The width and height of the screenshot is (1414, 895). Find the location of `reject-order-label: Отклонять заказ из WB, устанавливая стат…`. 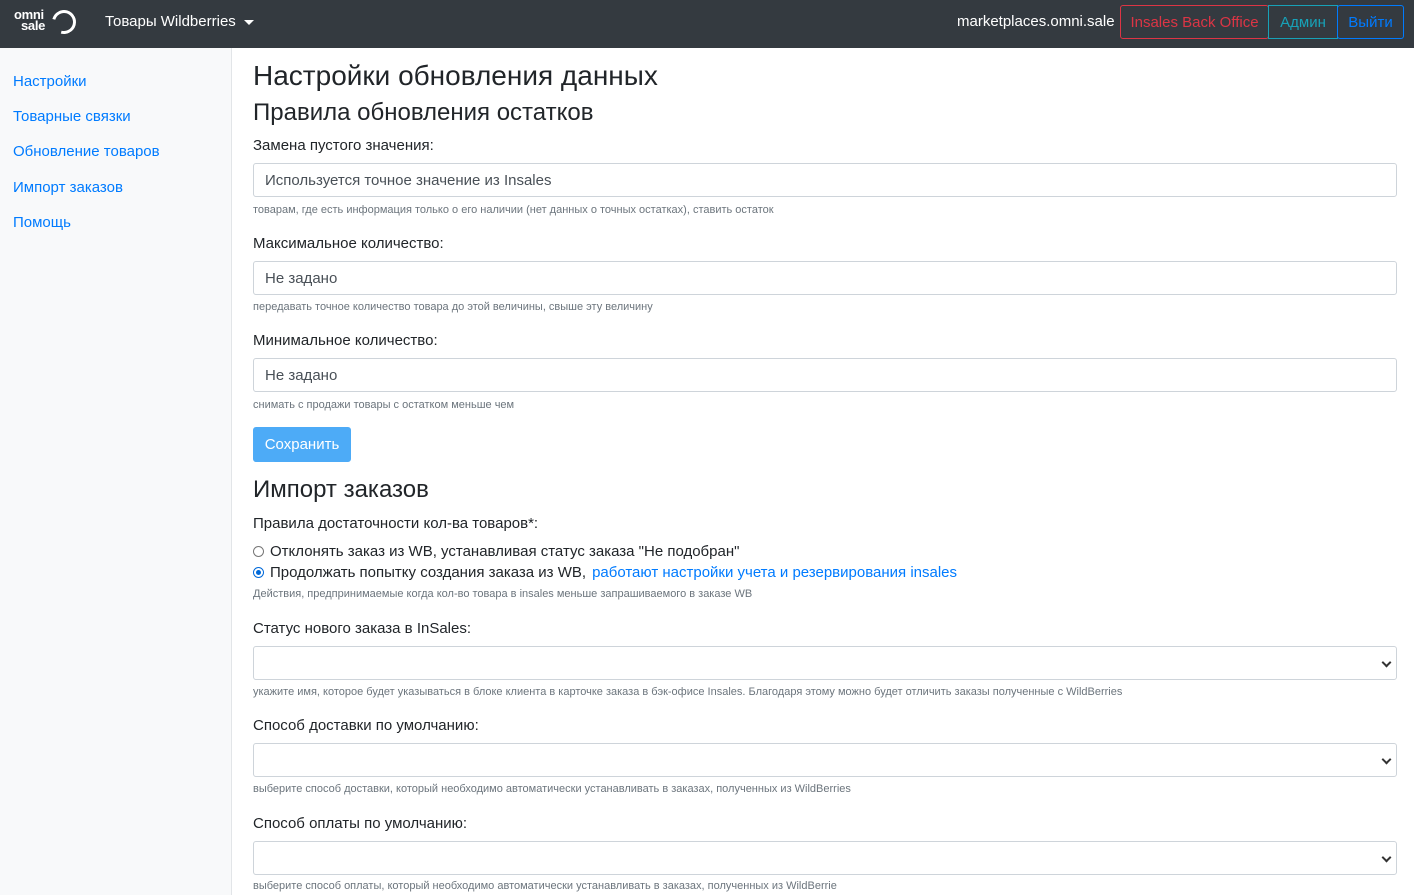

reject-order-label: Отклонять заказ из WB, устанавливая стат… is located at coordinates (505, 551).